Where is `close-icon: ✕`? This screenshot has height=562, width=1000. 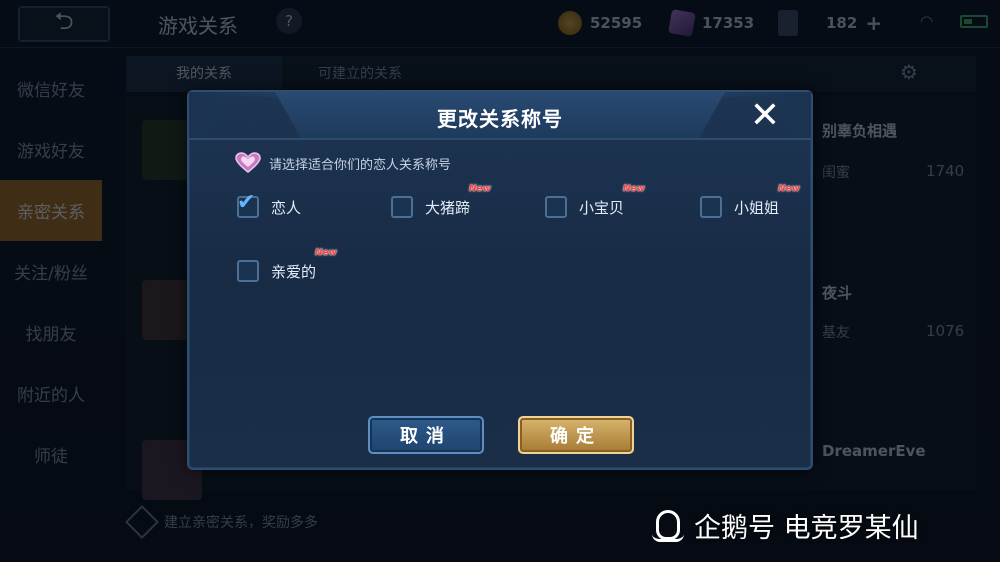 close-icon: ✕ is located at coordinates (765, 116).